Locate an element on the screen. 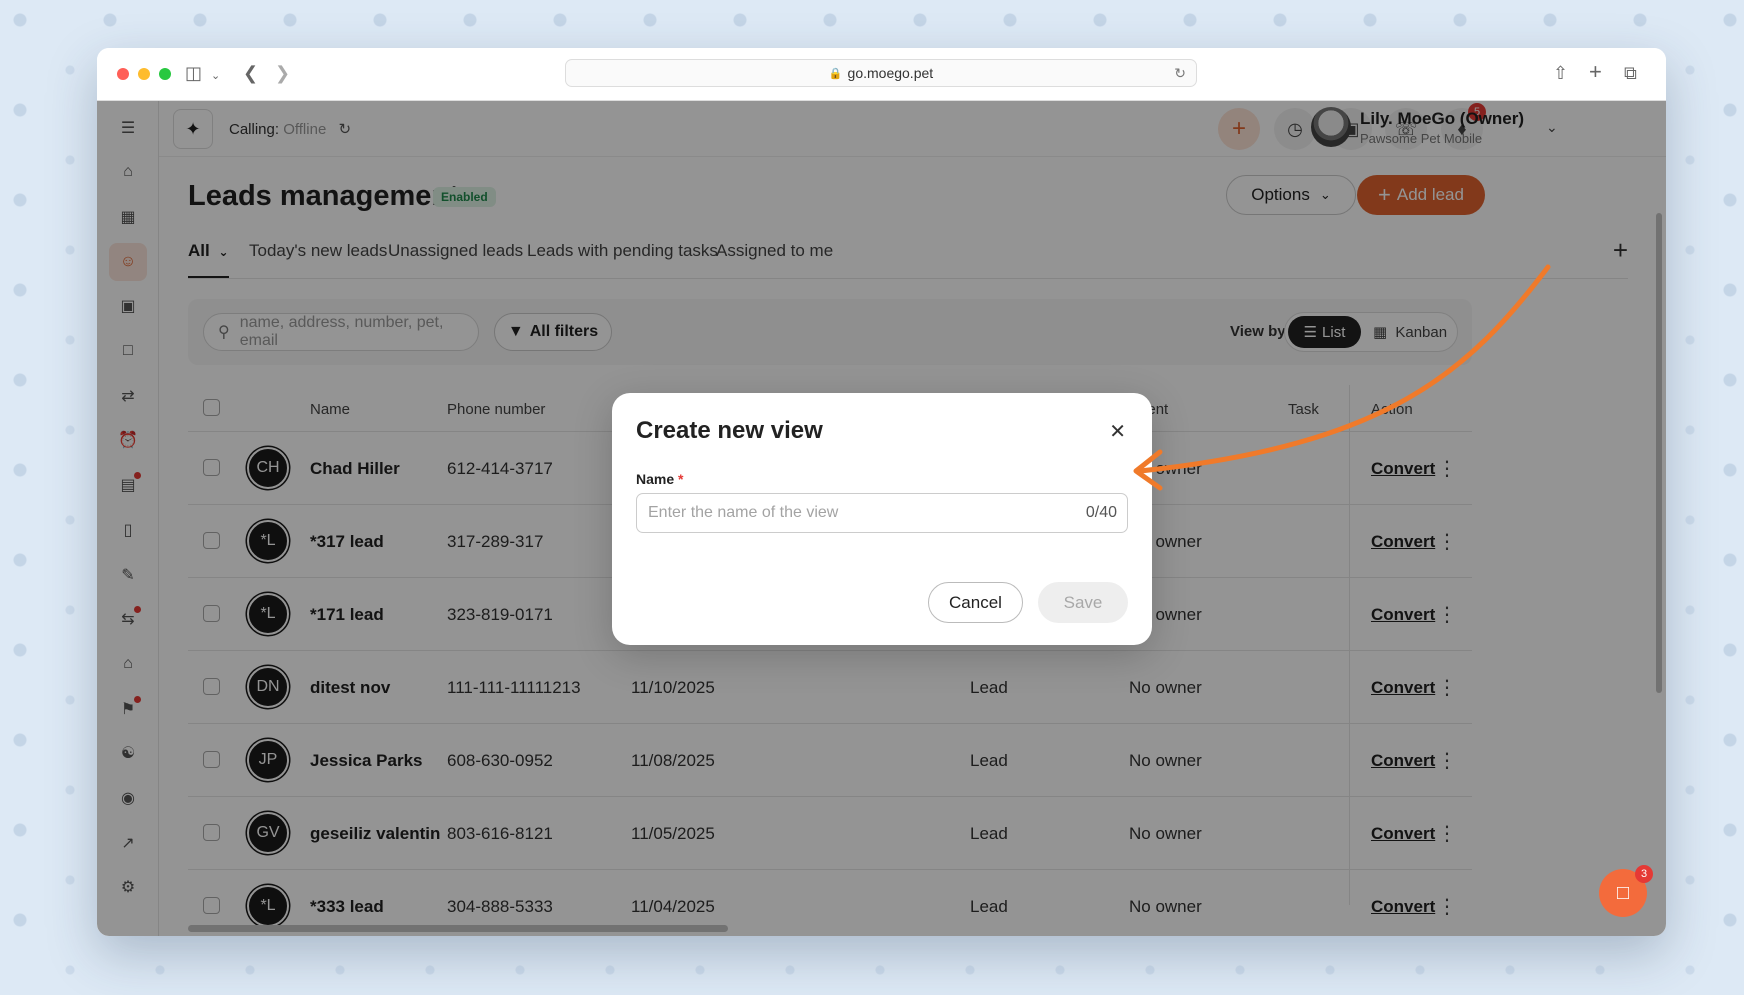 This screenshot has width=1744, height=995. save-button: Save is located at coordinates (1083, 602).